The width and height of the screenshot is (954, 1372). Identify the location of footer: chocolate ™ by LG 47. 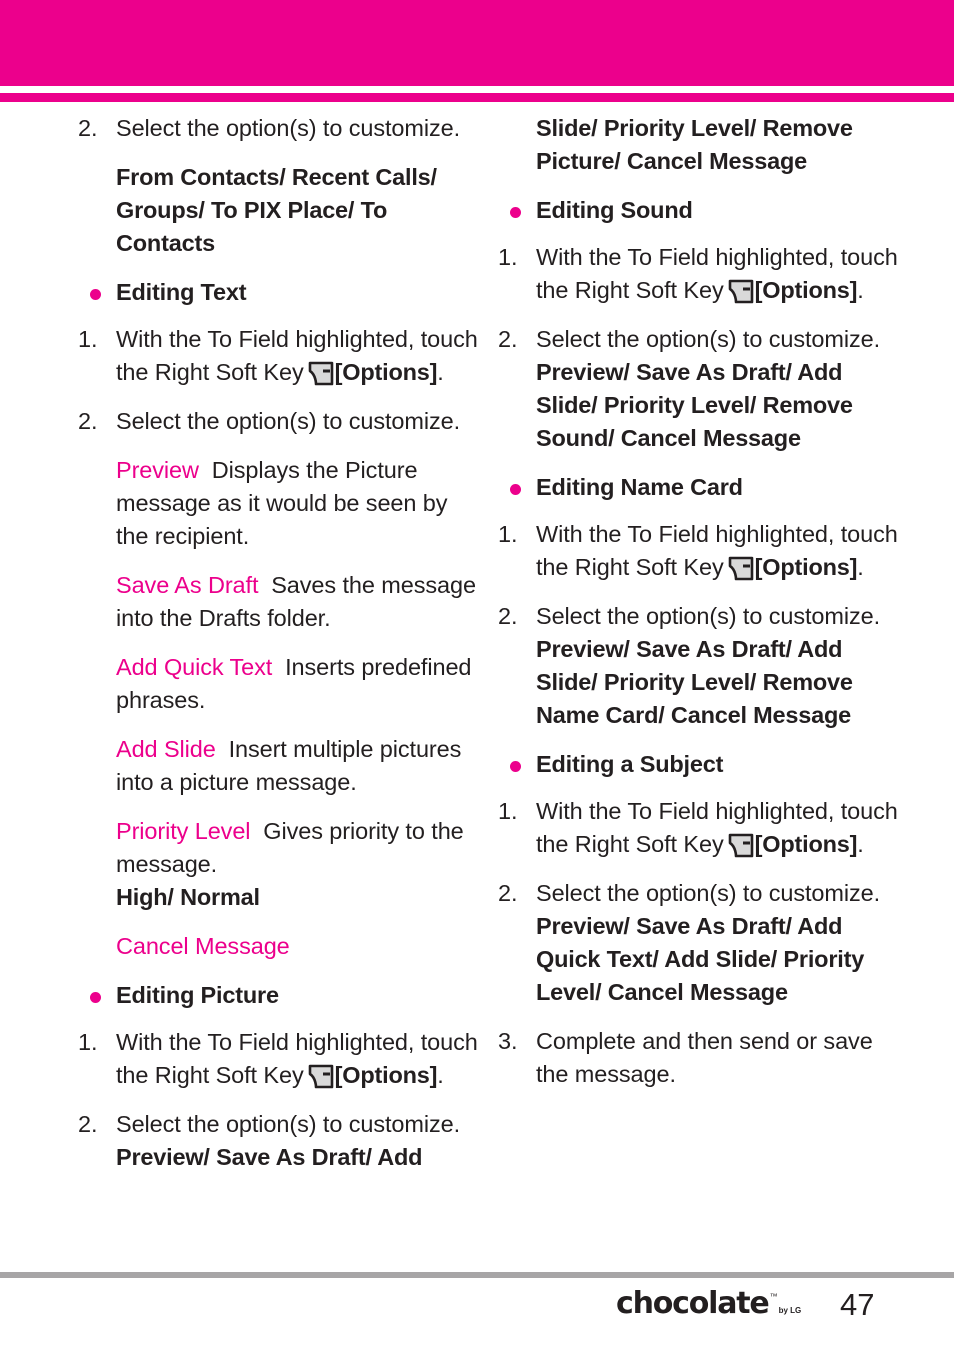
(477, 1311).